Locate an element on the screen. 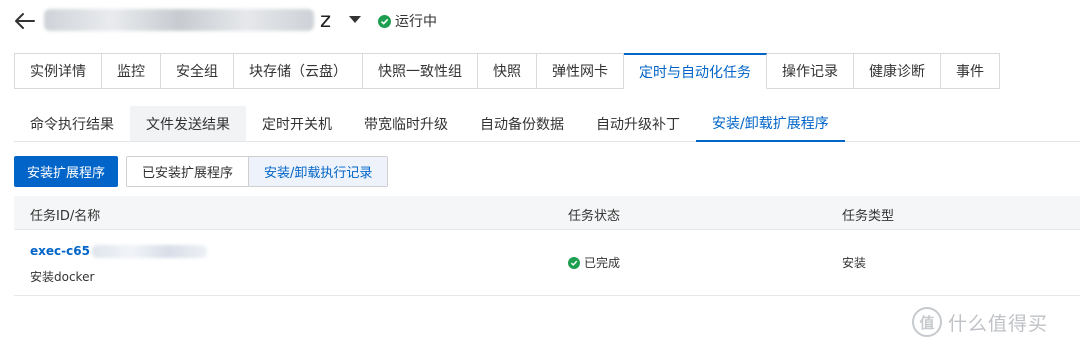  tab-snapshots: 快照 is located at coordinates (507, 71).